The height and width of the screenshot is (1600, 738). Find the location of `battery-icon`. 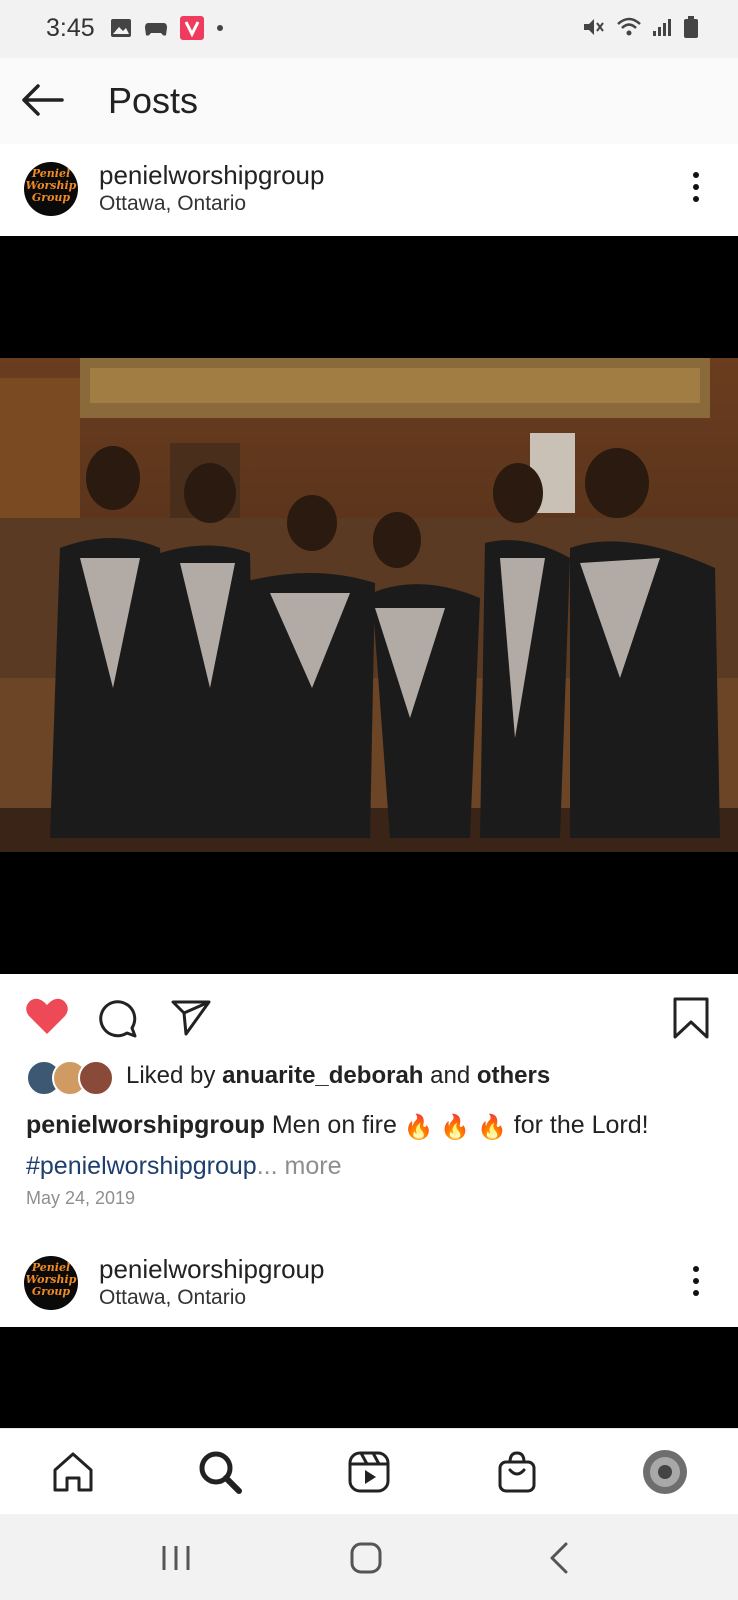

battery-icon is located at coordinates (691, 27).